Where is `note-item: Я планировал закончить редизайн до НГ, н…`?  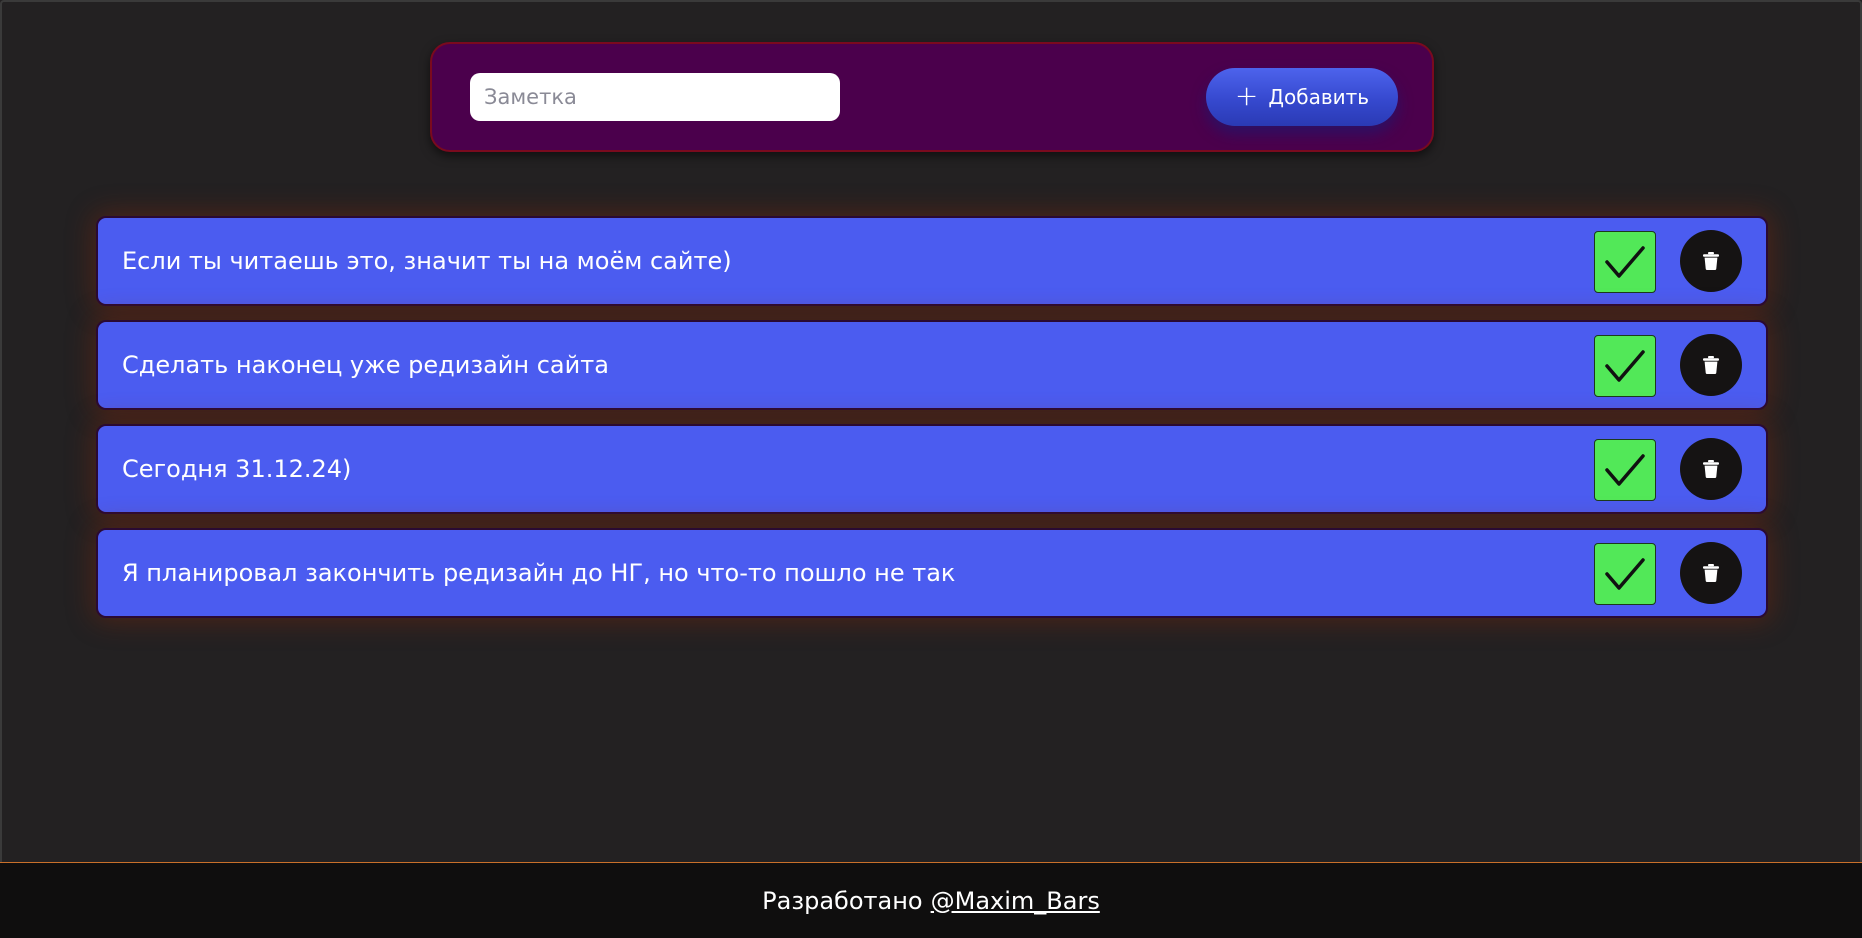
note-item: Я планировал закончить редизайн до НГ, н… is located at coordinates (932, 573).